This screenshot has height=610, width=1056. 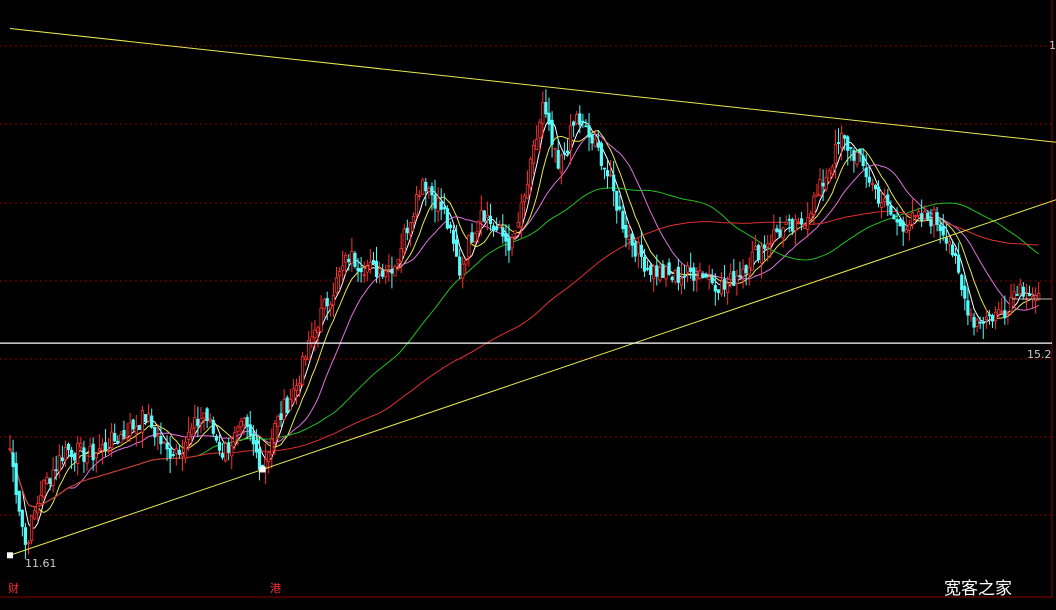 What do you see at coordinates (275, 588) in the screenshot?
I see `event-marker-2: 港` at bounding box center [275, 588].